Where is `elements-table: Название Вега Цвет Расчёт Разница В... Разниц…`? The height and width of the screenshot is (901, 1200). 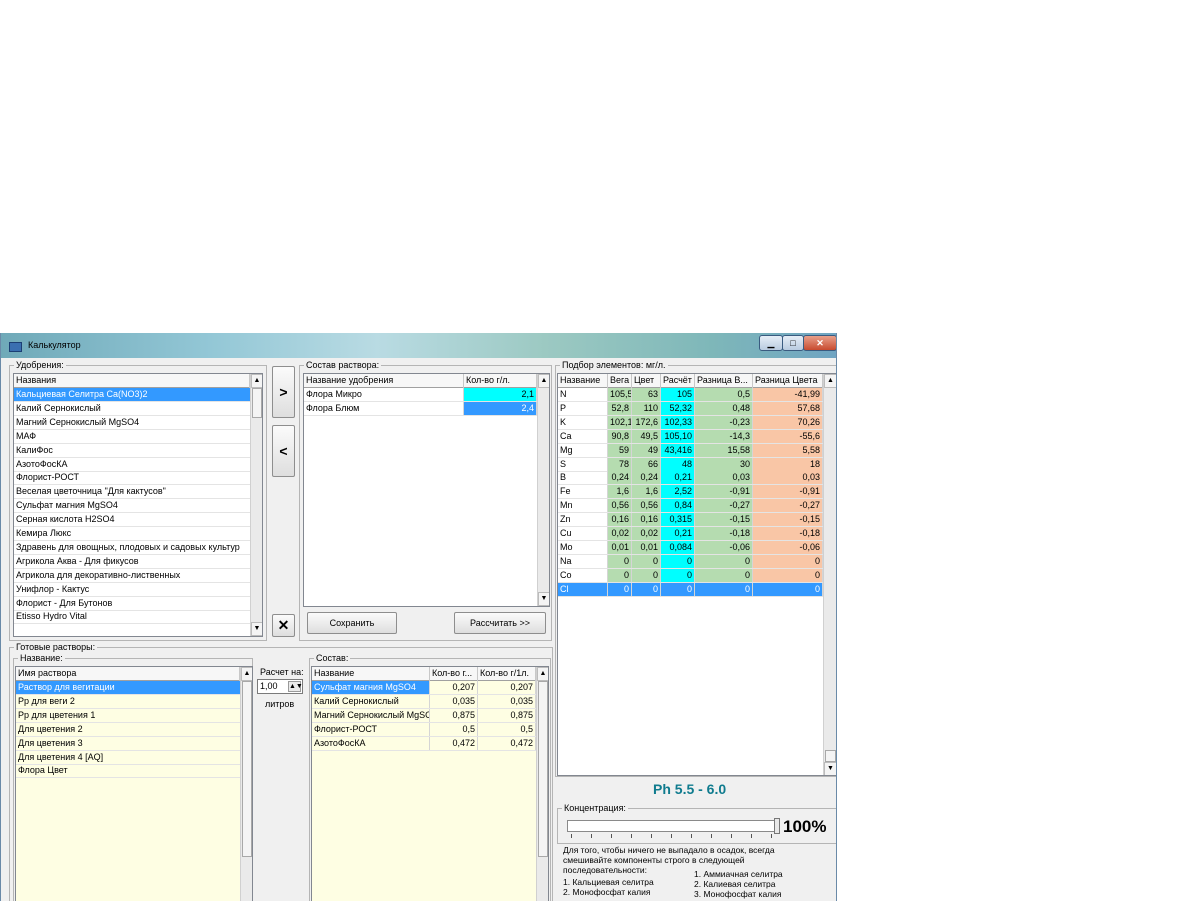 elements-table: Название Вега Цвет Расчёт Разница В... Разниц… is located at coordinates (696, 574).